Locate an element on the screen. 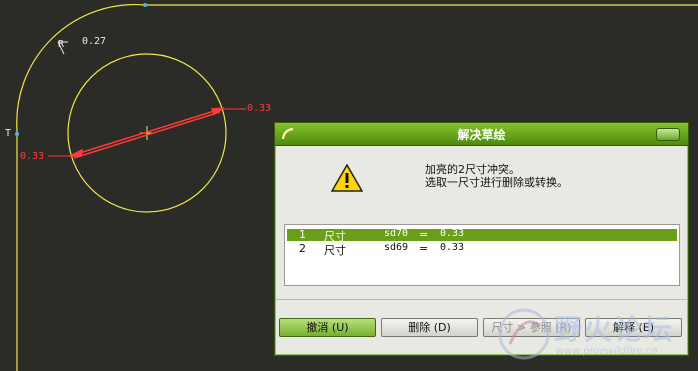  message-line-1: 加亮的2尺寸冲突。 is located at coordinates (472, 169).